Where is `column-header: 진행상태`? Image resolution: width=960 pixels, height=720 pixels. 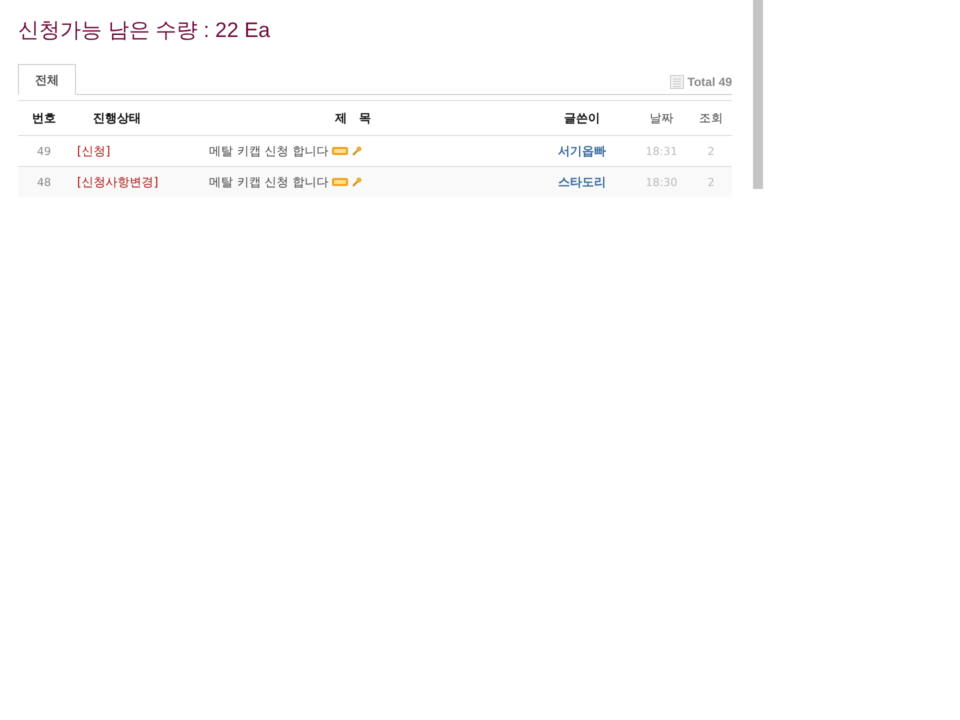 column-header: 진행상태 is located at coordinates (137, 118).